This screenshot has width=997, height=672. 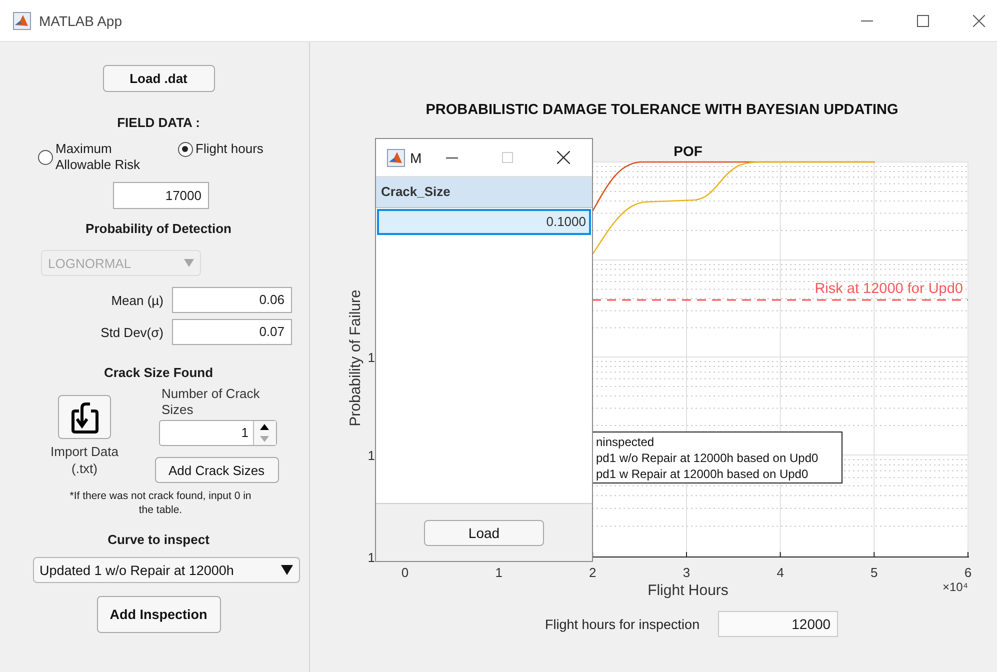 I want to click on input-field: 0.06, so click(x=232, y=300).